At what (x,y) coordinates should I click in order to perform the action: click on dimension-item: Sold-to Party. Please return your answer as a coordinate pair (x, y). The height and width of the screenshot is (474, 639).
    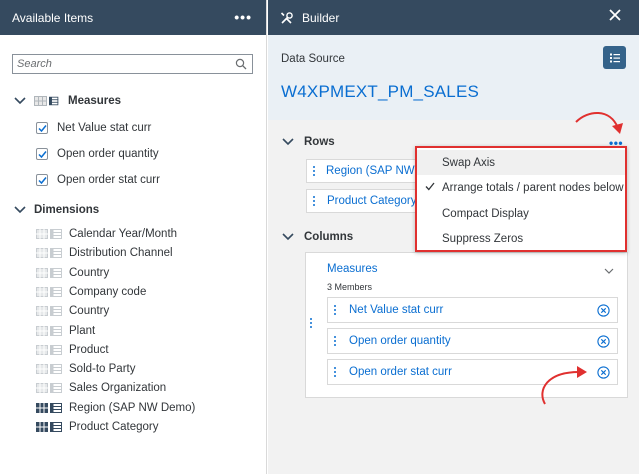
    Looking at the image, I should click on (85, 369).